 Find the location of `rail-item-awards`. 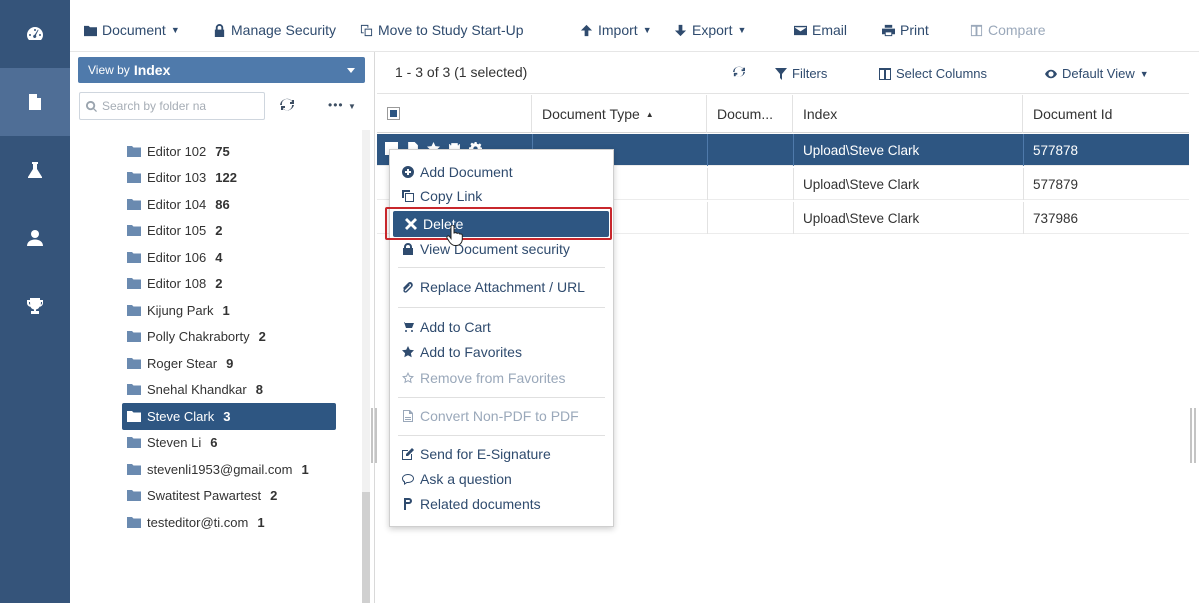

rail-item-awards is located at coordinates (35, 306).